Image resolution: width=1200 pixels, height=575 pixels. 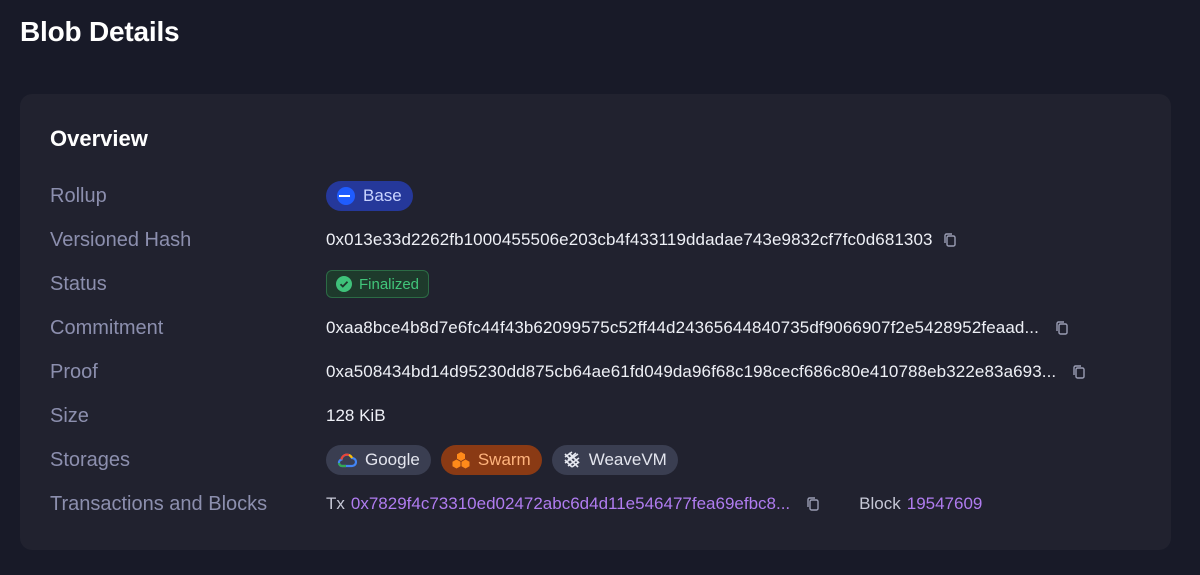 I want to click on storage-google: Google, so click(x=378, y=460).